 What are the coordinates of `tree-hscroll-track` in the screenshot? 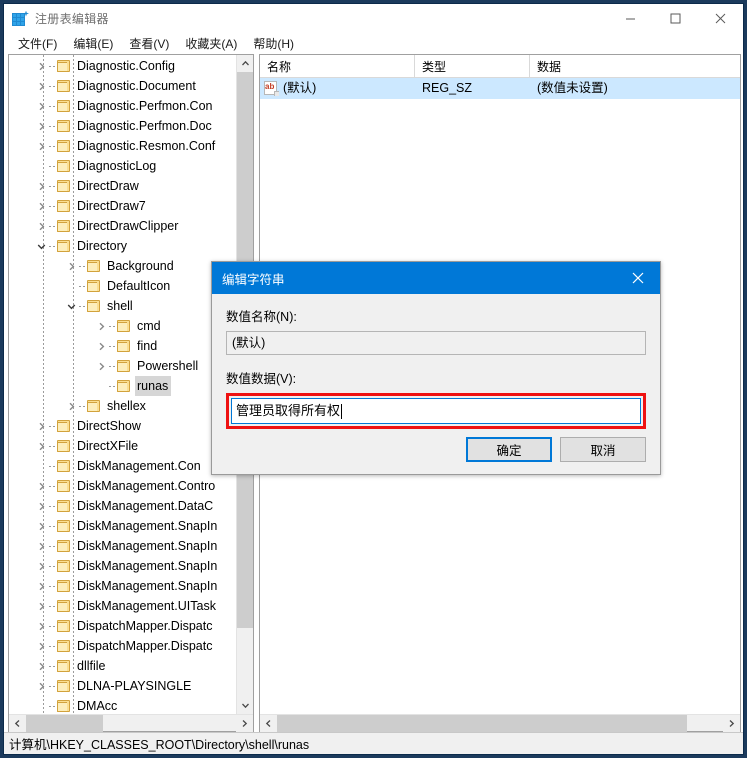 It's located at (131, 723).